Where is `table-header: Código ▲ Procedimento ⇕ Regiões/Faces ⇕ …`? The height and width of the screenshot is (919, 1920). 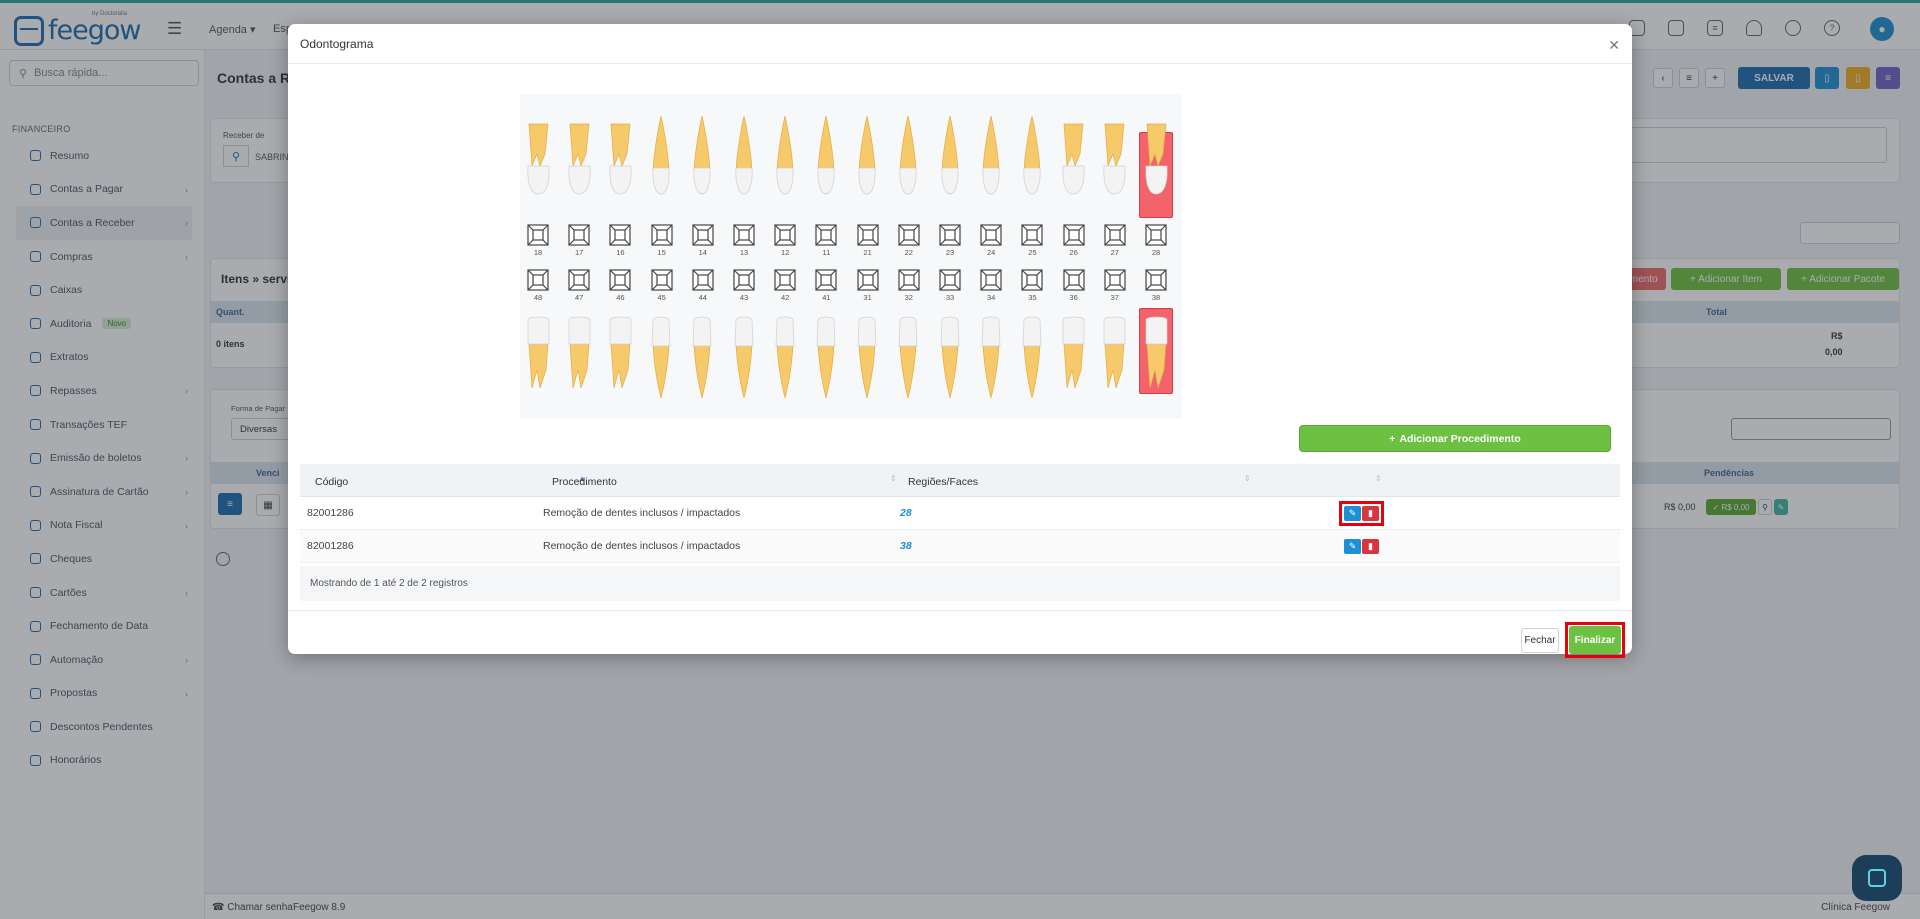
table-header: Código ▲ Procedimento ⇕ Regiões/Faces ⇕ … is located at coordinates (960, 480).